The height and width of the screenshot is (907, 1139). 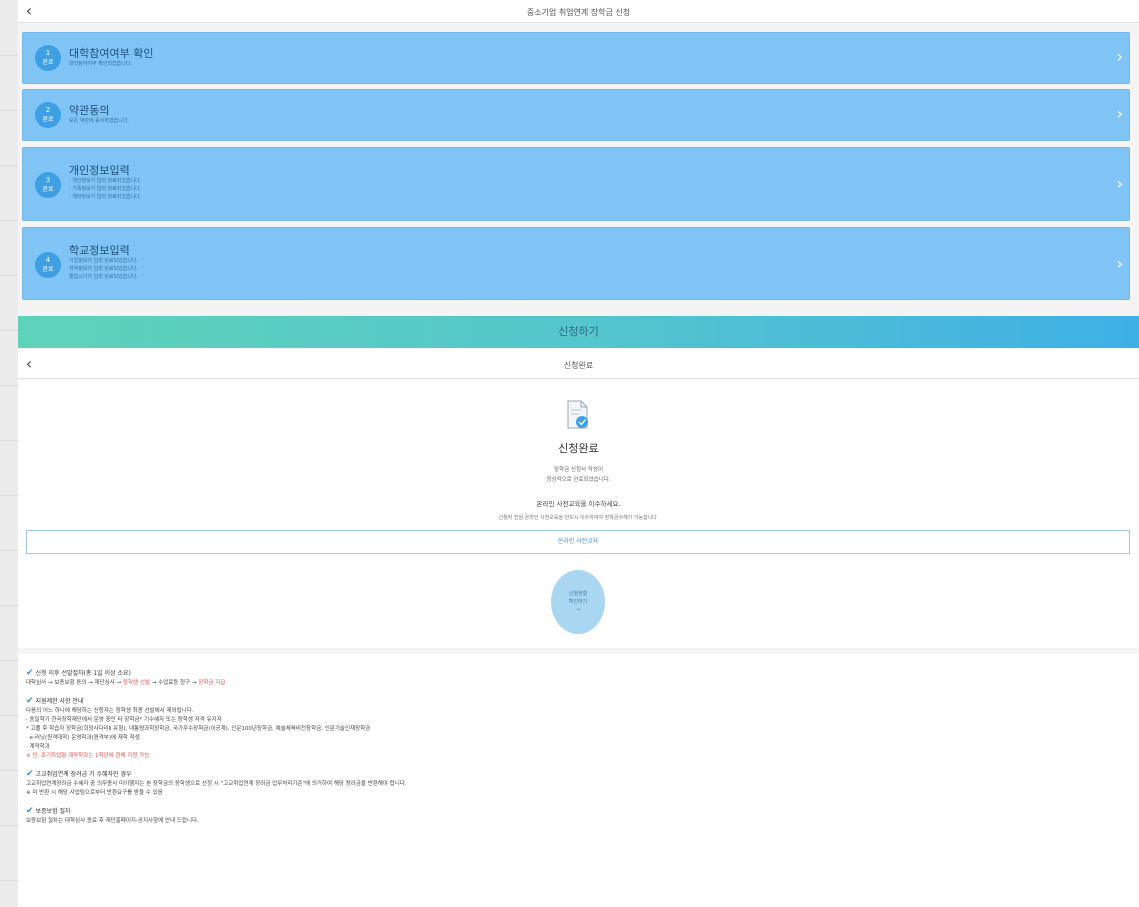 What do you see at coordinates (48, 180) in the screenshot?
I see `step-number: 3` at bounding box center [48, 180].